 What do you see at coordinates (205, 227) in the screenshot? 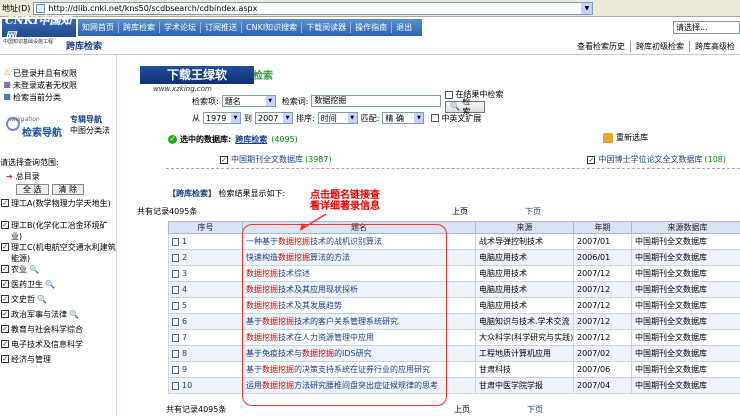
I see `col-no: 序号` at bounding box center [205, 227].